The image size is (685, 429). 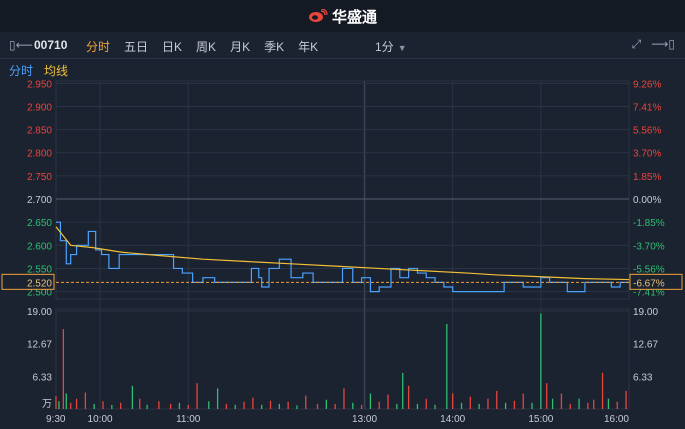 What do you see at coordinates (649, 246) in the screenshot?
I see `pct-tick-label: -3.70%` at bounding box center [649, 246].